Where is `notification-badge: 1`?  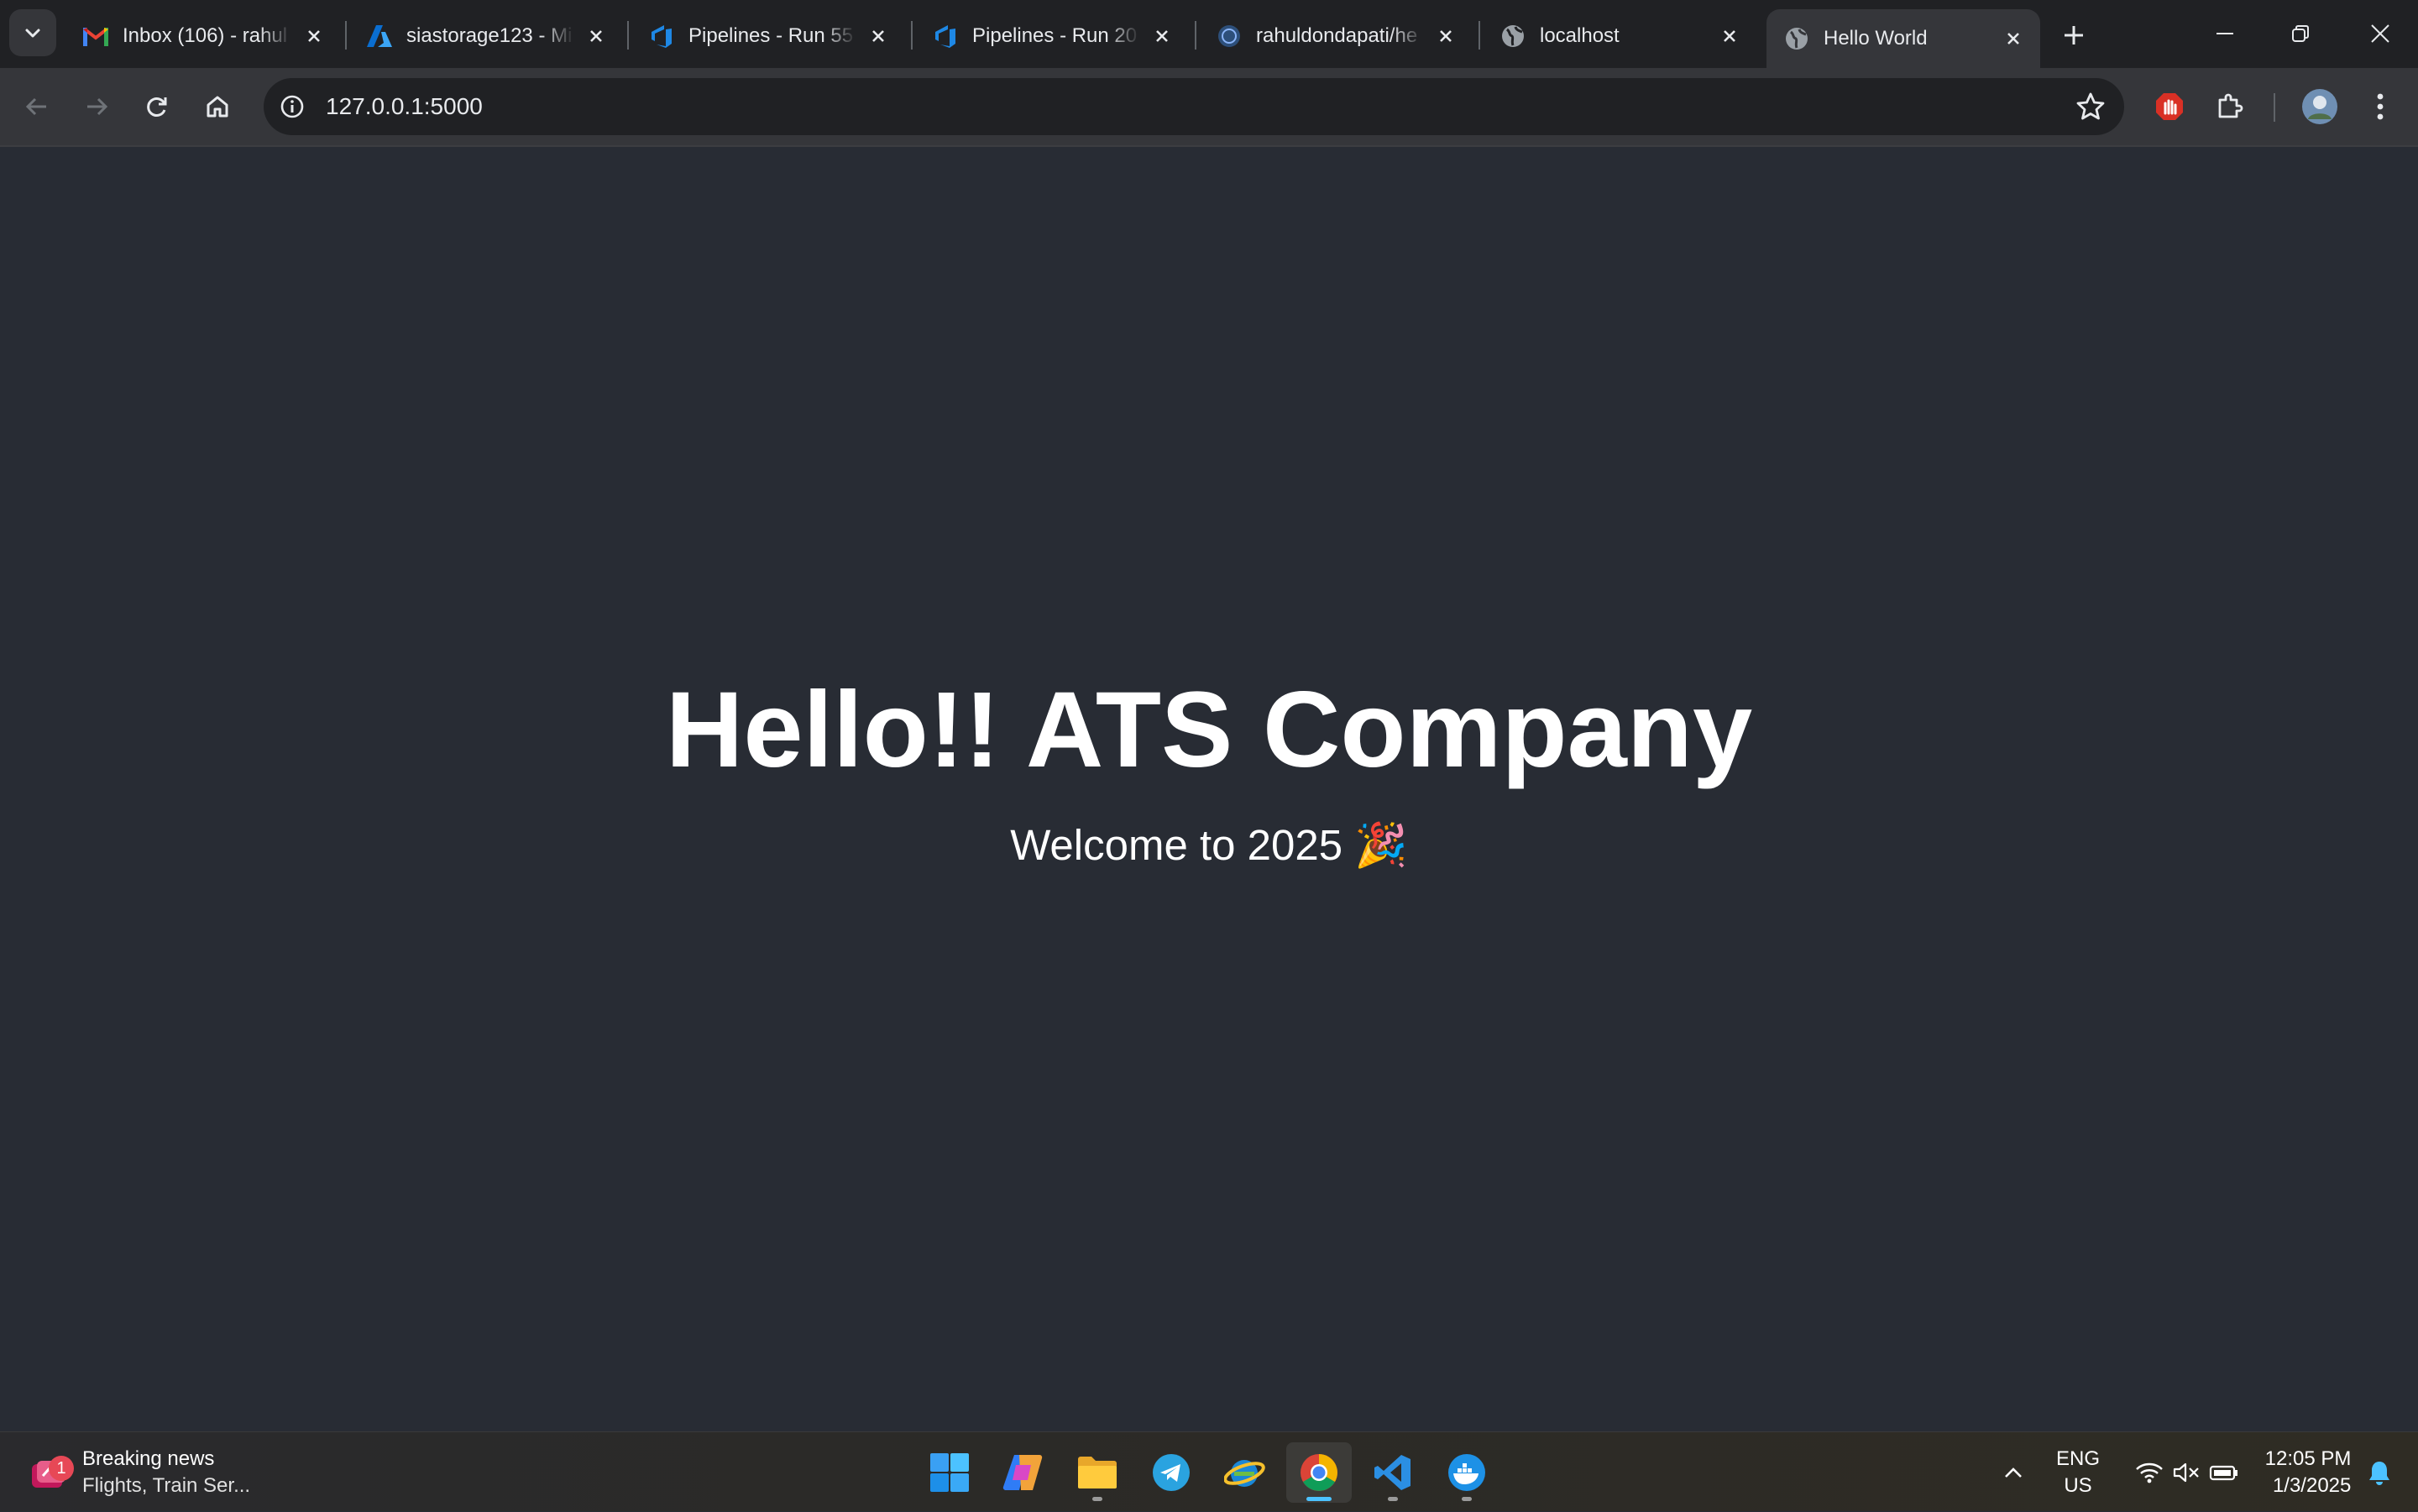
notification-badge: 1 is located at coordinates (61, 1468).